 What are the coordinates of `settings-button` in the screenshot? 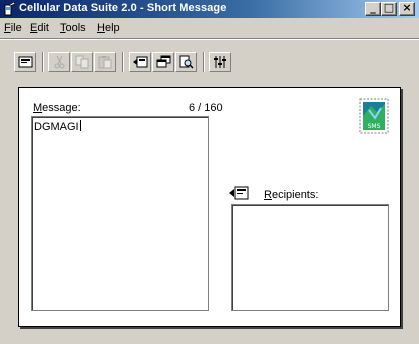 It's located at (220, 62).